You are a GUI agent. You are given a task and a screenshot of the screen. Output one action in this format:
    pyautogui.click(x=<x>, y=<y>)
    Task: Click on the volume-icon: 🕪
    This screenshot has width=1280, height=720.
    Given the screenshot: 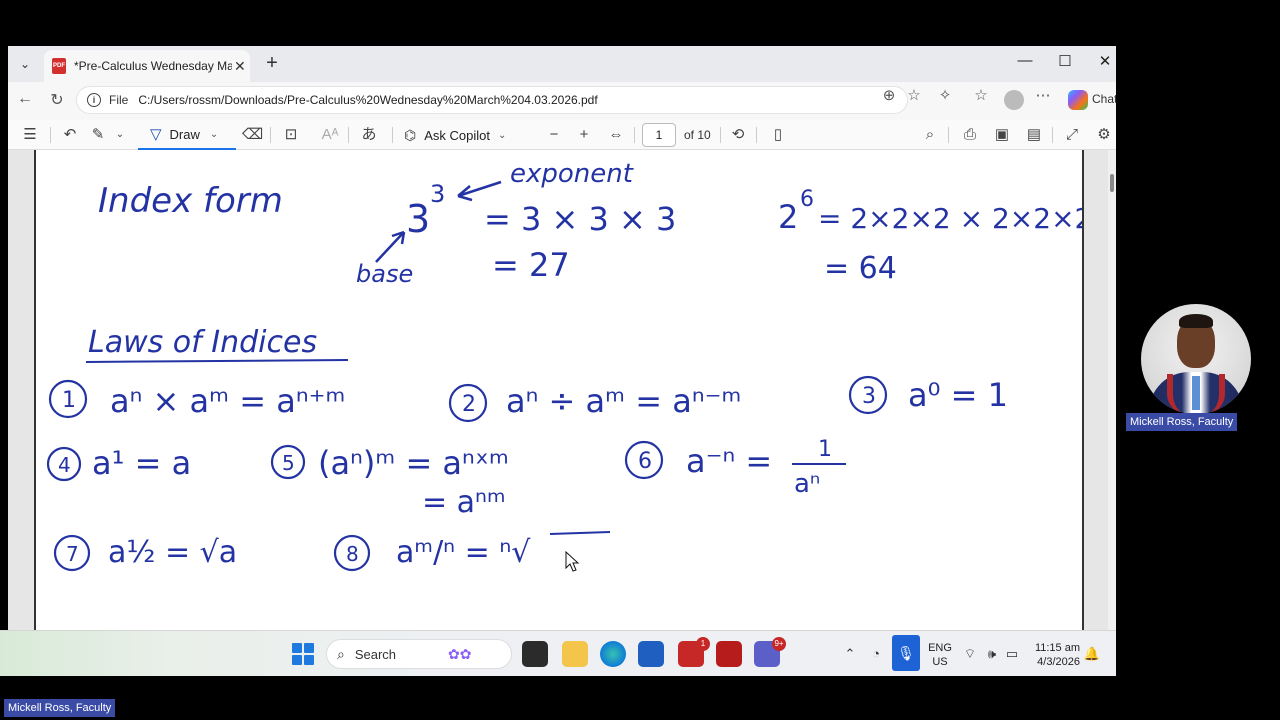 What is the action you would take?
    pyautogui.click(x=992, y=654)
    